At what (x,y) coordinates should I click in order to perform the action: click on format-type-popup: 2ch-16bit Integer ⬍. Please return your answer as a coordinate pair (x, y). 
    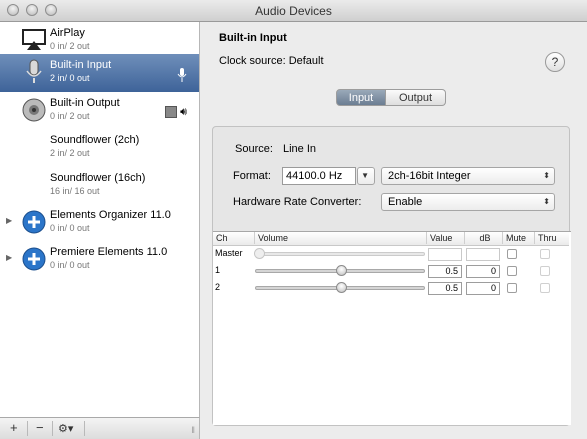
    Looking at the image, I should click on (468, 176).